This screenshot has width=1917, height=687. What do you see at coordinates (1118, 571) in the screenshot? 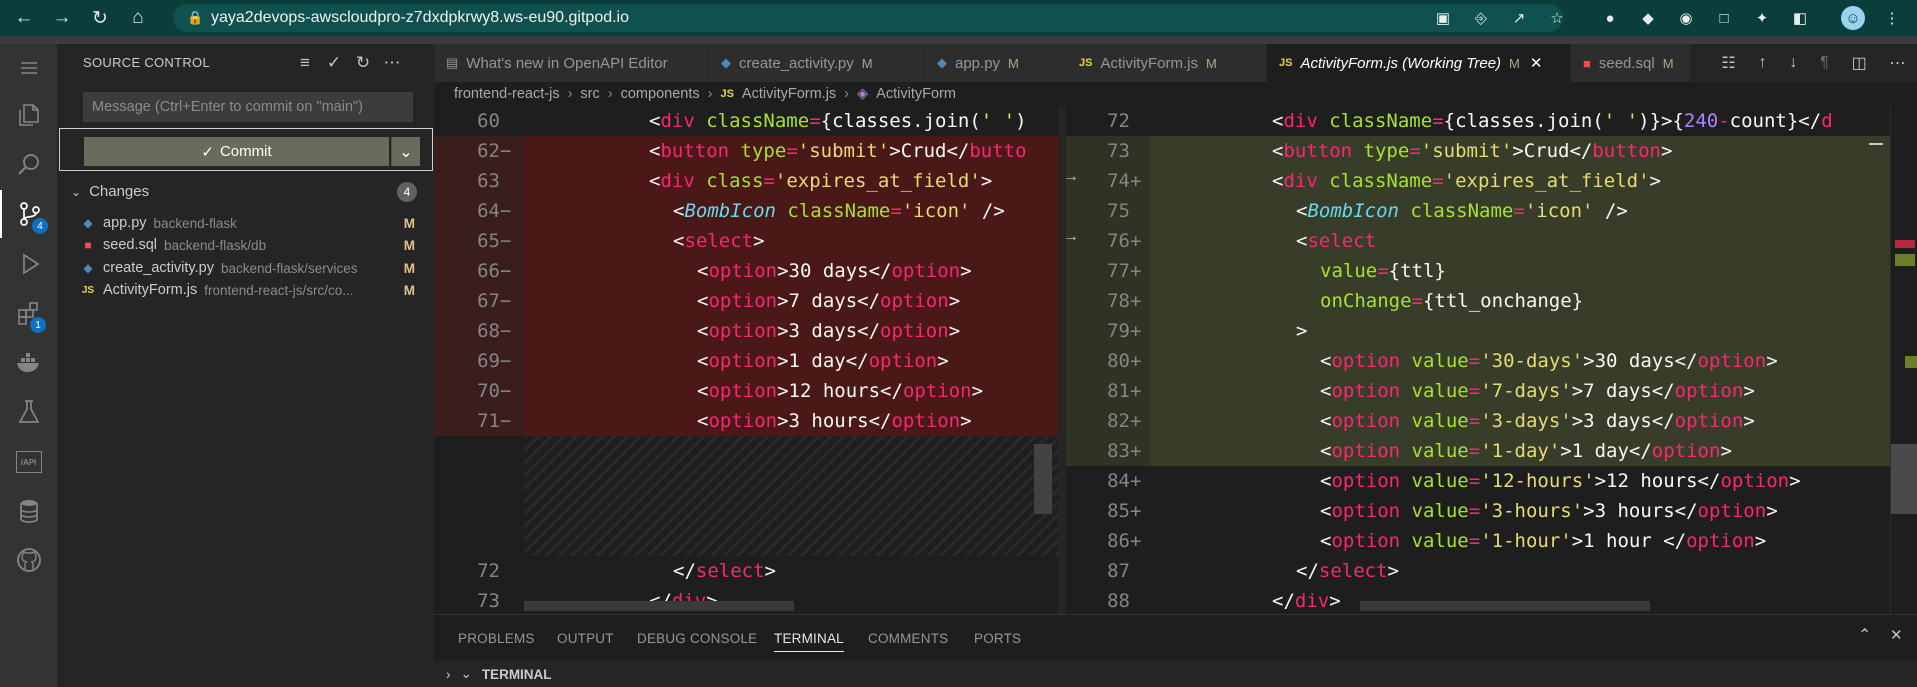
I see `line-number: 87` at bounding box center [1118, 571].